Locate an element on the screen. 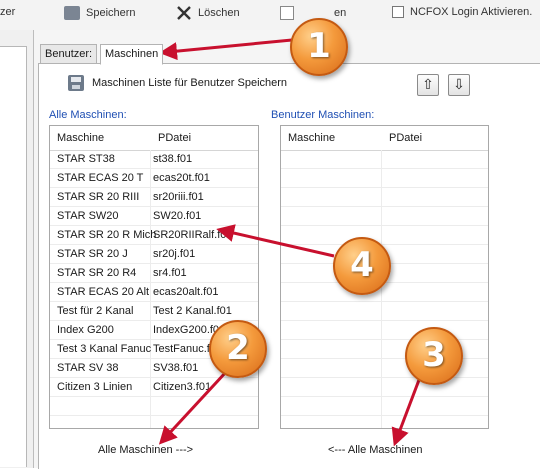  arrow-to-move-right-button is located at coordinates (193, 407).